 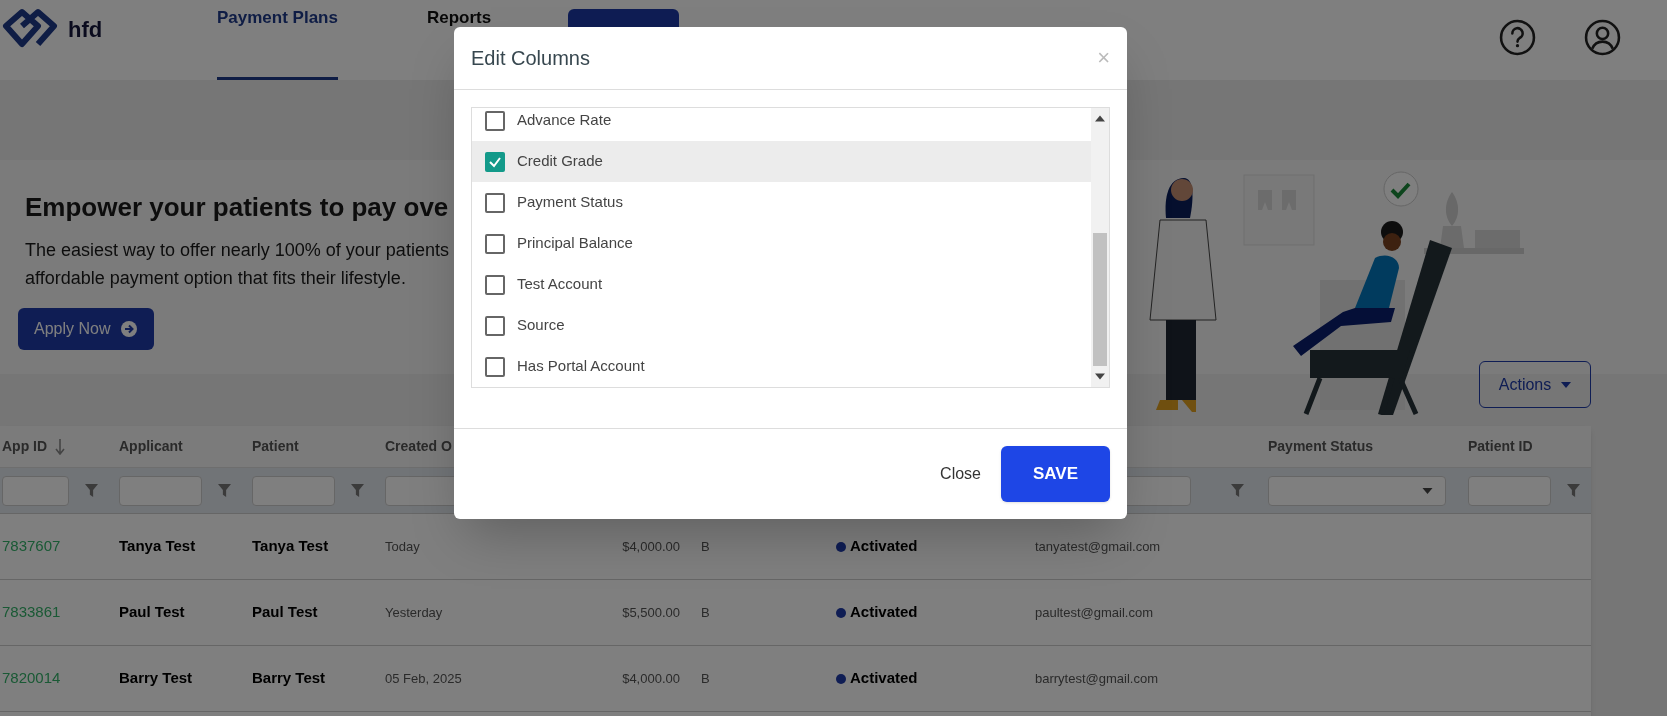 I want to click on column-header: Patient, so click(x=275, y=446).